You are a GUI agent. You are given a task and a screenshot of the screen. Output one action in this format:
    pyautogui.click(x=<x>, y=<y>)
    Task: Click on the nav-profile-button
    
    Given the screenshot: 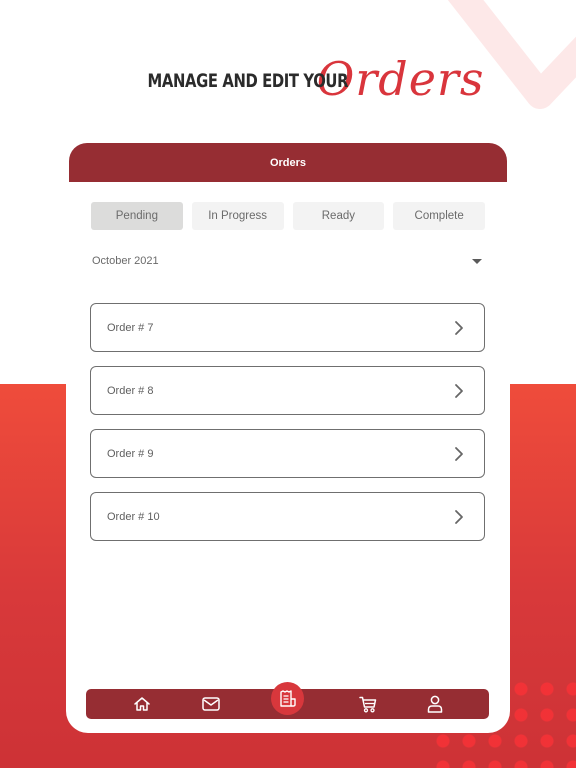 What is the action you would take?
    pyautogui.click(x=435, y=704)
    